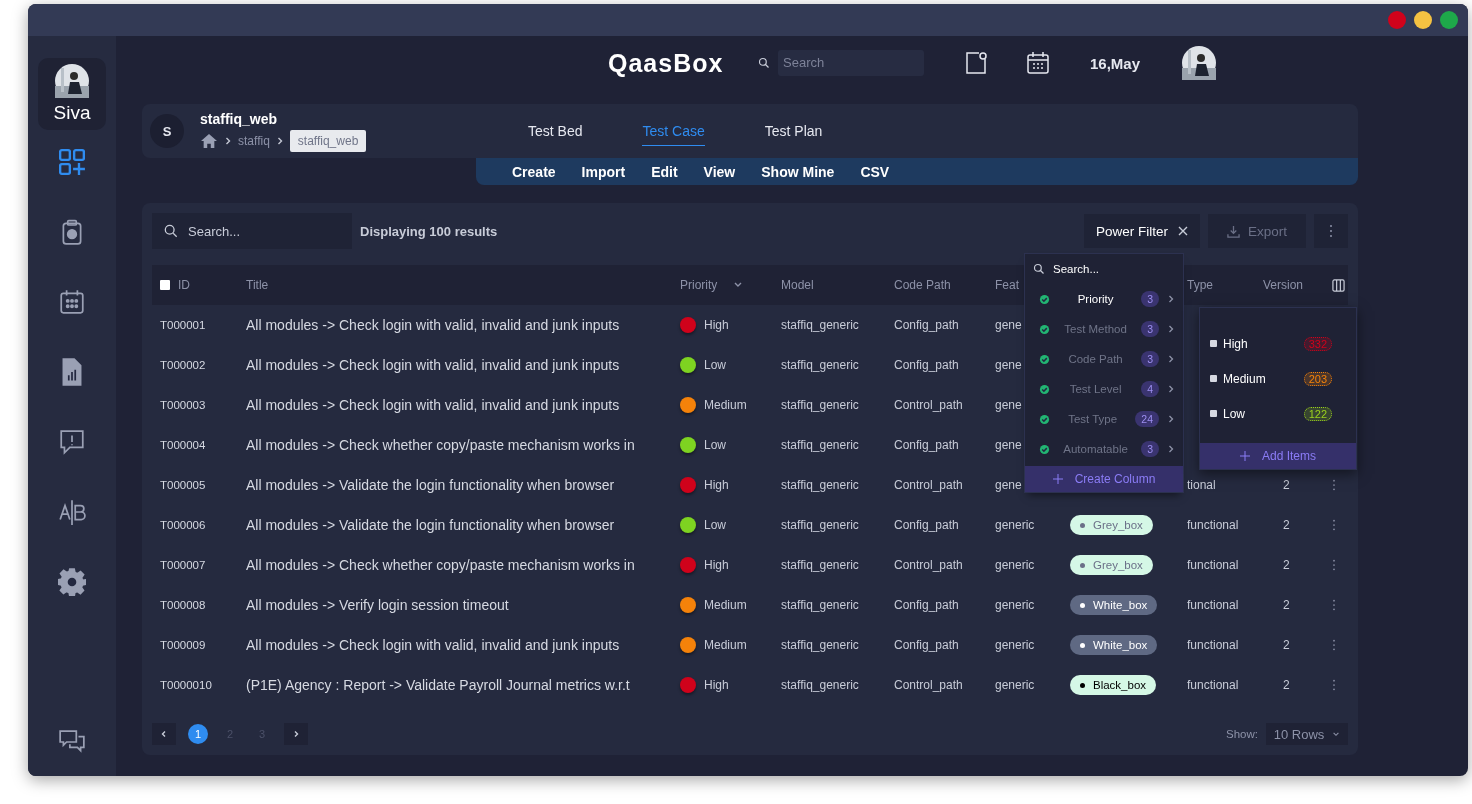 Image resolution: width=1472 pixels, height=804 pixels. Describe the element at coordinates (1278, 413) in the screenshot. I see `filter-option: Low 122` at that location.